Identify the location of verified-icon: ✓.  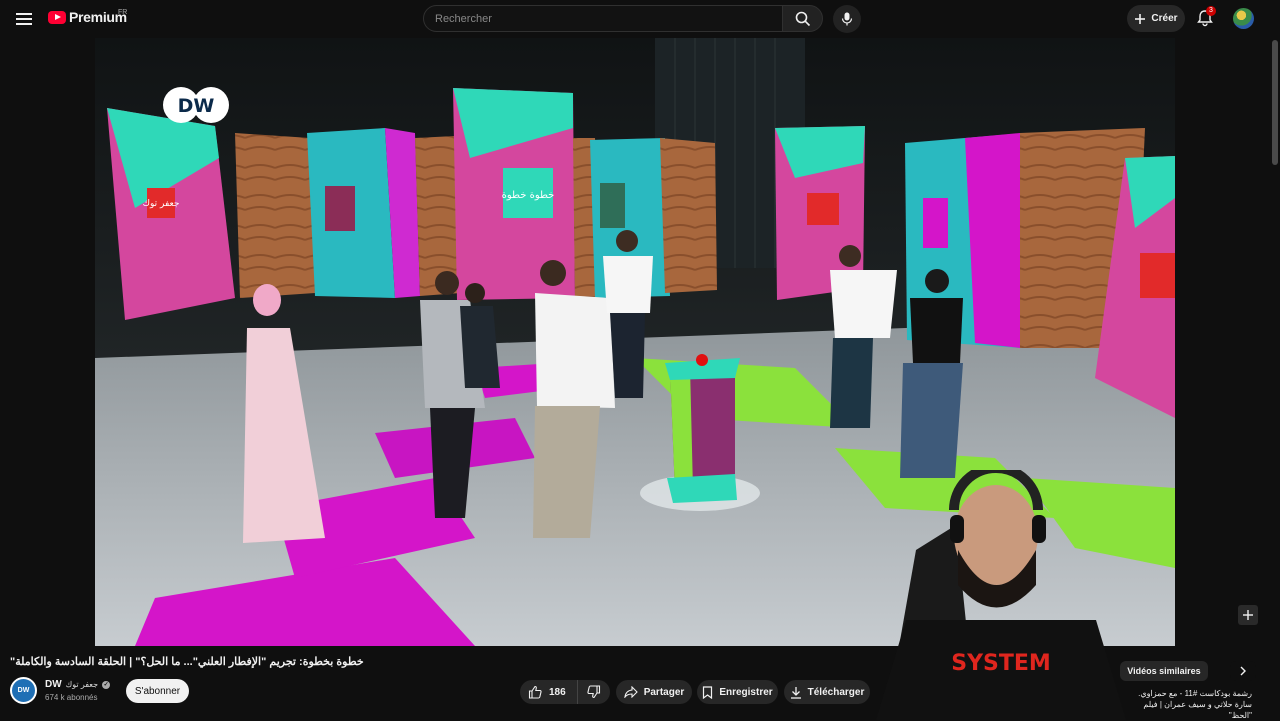
(106, 684).